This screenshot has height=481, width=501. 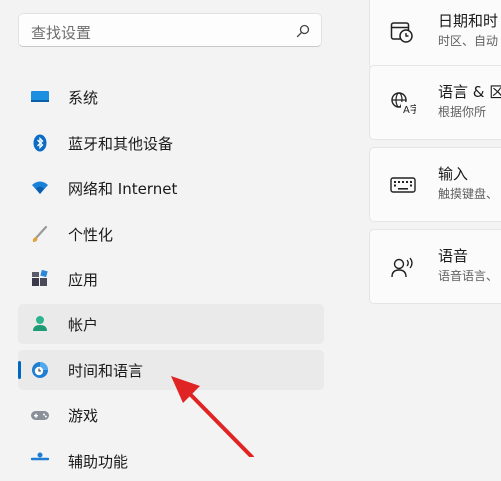 I want to click on sidebar-item-gaming: 游戏, so click(x=171, y=415).